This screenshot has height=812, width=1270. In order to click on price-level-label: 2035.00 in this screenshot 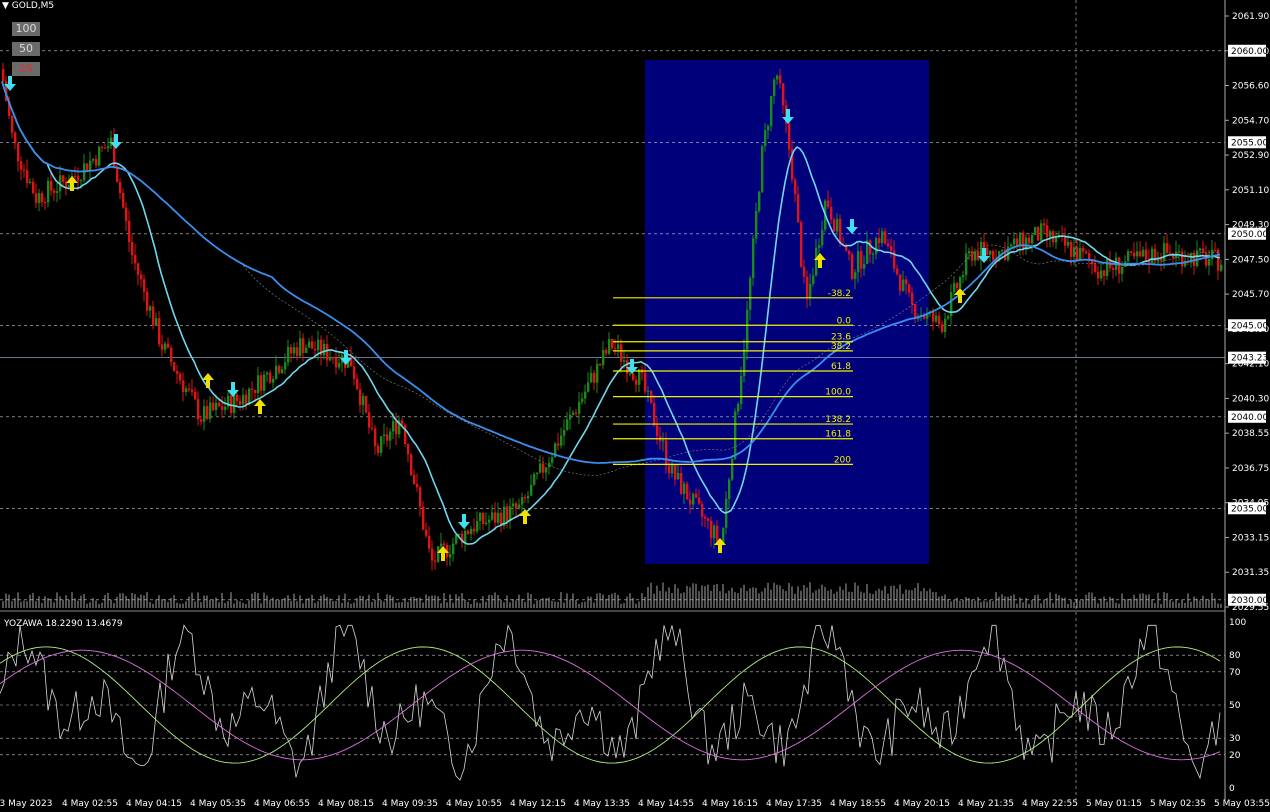, I will do `click(1249, 509)`.